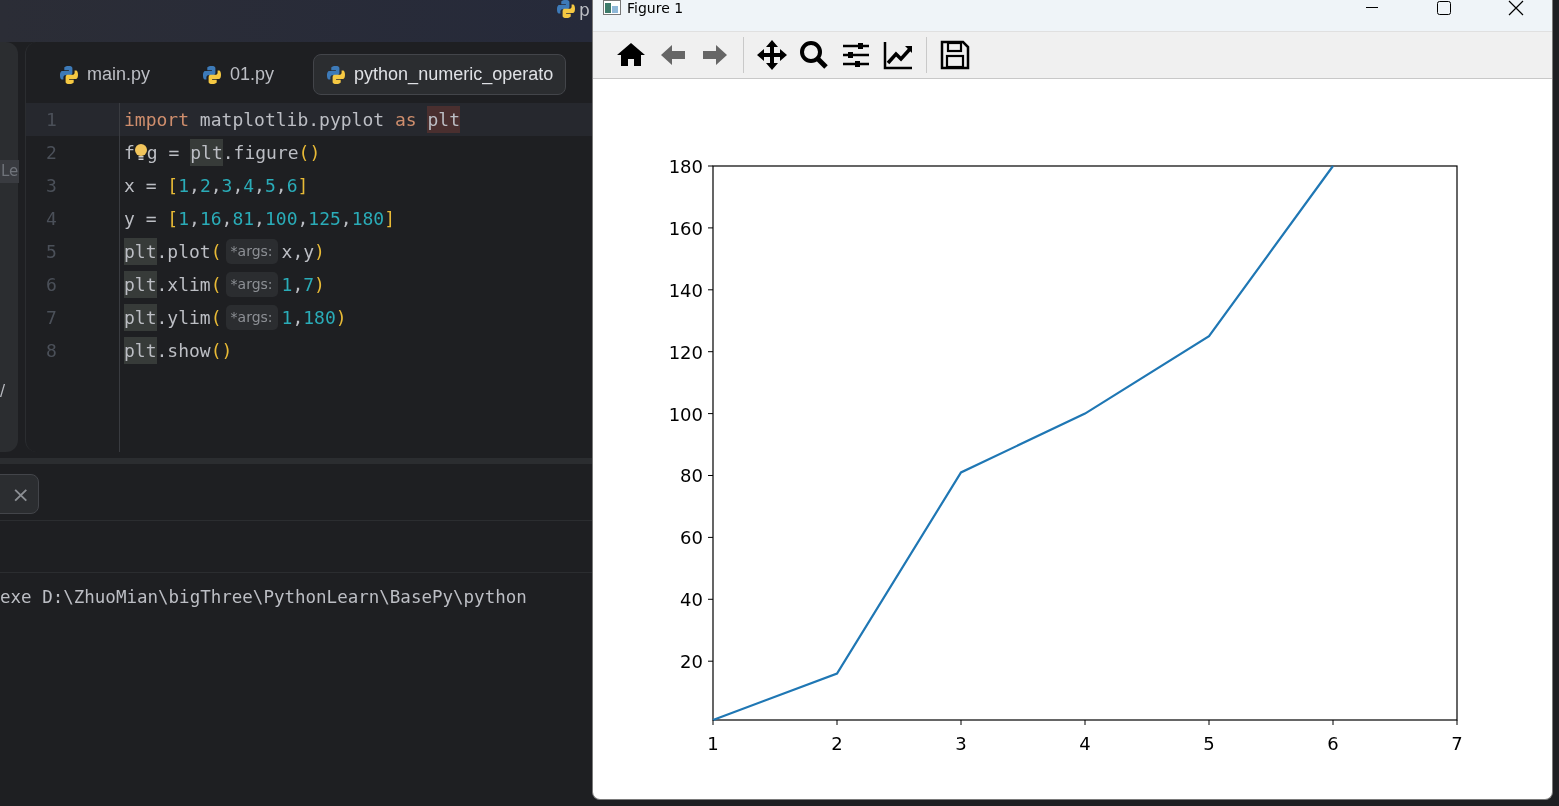 The width and height of the screenshot is (1559, 806). What do you see at coordinates (19, 494) in the screenshot?
I see `close-button: ×` at bounding box center [19, 494].